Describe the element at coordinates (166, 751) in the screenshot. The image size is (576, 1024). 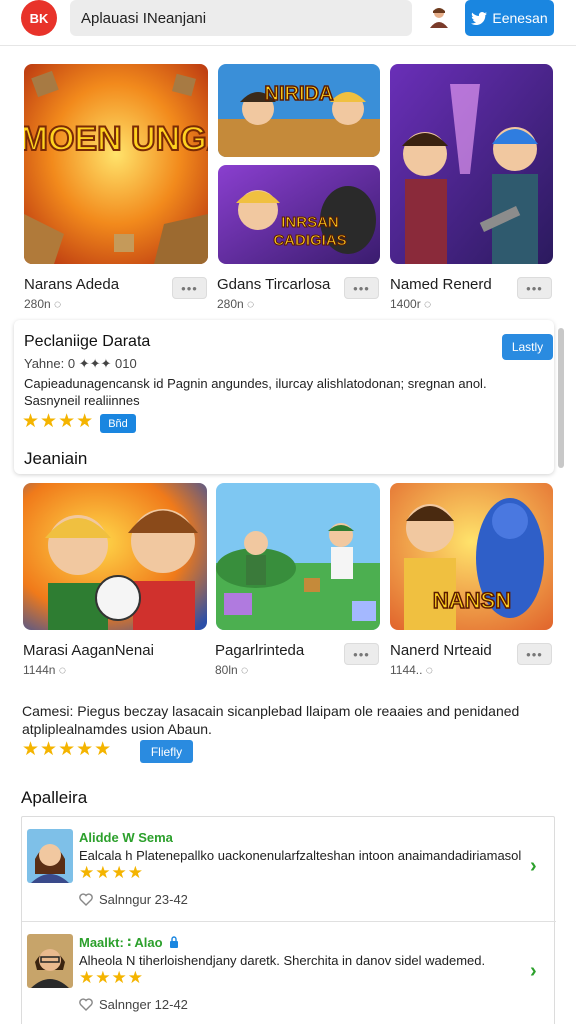
I see `finally-button: Fliefly` at that location.